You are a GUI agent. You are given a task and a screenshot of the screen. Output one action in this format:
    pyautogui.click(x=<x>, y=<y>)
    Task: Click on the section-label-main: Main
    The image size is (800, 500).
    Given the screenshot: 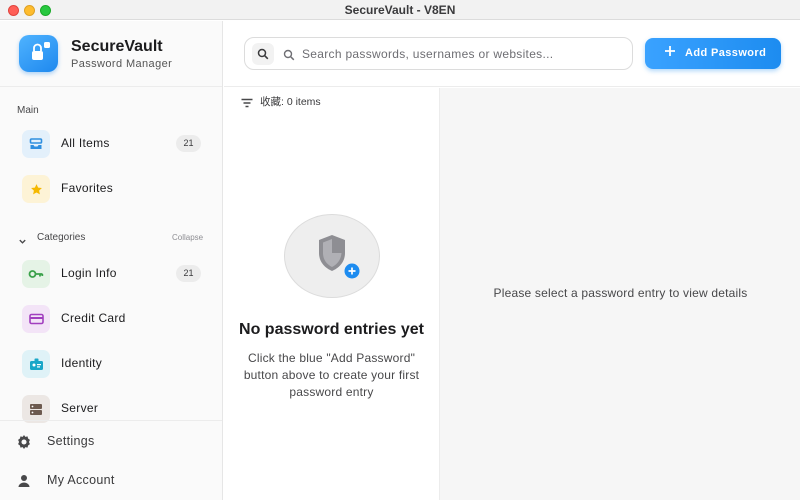 What is the action you would take?
    pyautogui.click(x=28, y=110)
    